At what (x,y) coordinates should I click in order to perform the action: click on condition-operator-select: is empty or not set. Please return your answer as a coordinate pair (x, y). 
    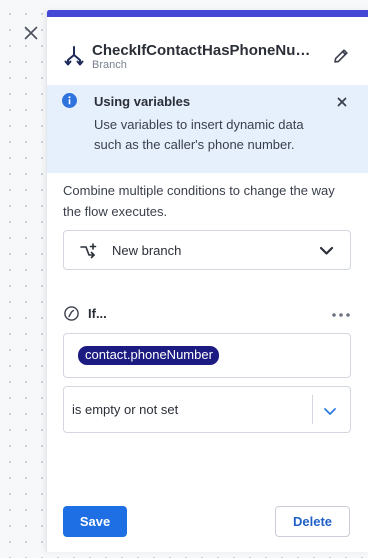
    Looking at the image, I should click on (207, 409).